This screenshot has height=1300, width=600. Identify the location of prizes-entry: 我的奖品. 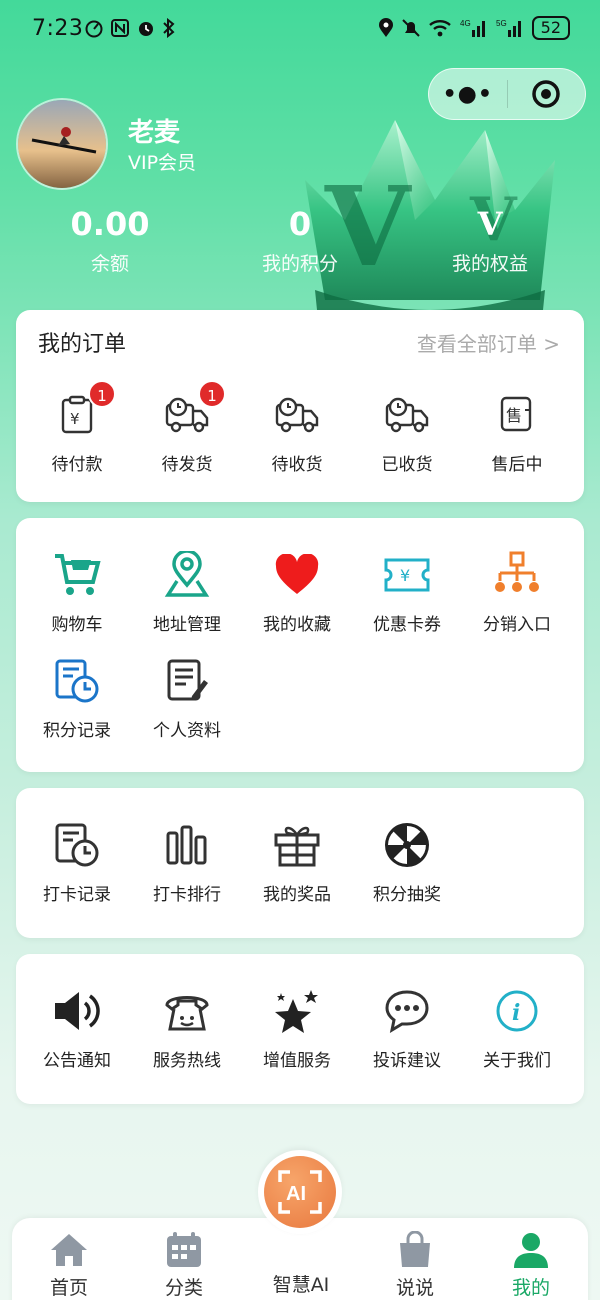
(297, 871).